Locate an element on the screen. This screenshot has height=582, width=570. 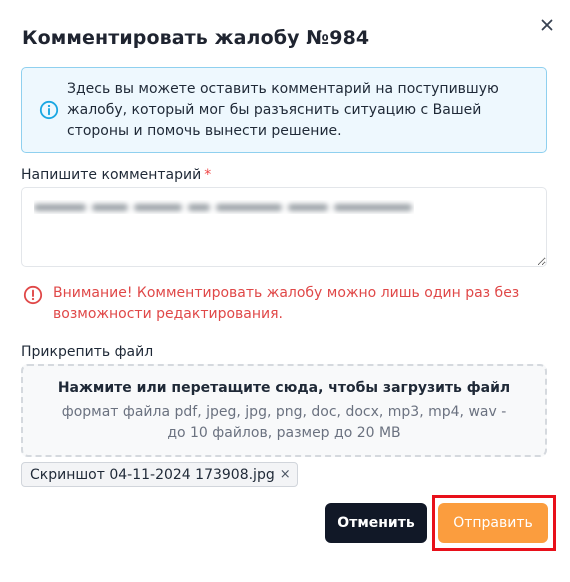
alert-circle-icon is located at coordinates (33, 295).